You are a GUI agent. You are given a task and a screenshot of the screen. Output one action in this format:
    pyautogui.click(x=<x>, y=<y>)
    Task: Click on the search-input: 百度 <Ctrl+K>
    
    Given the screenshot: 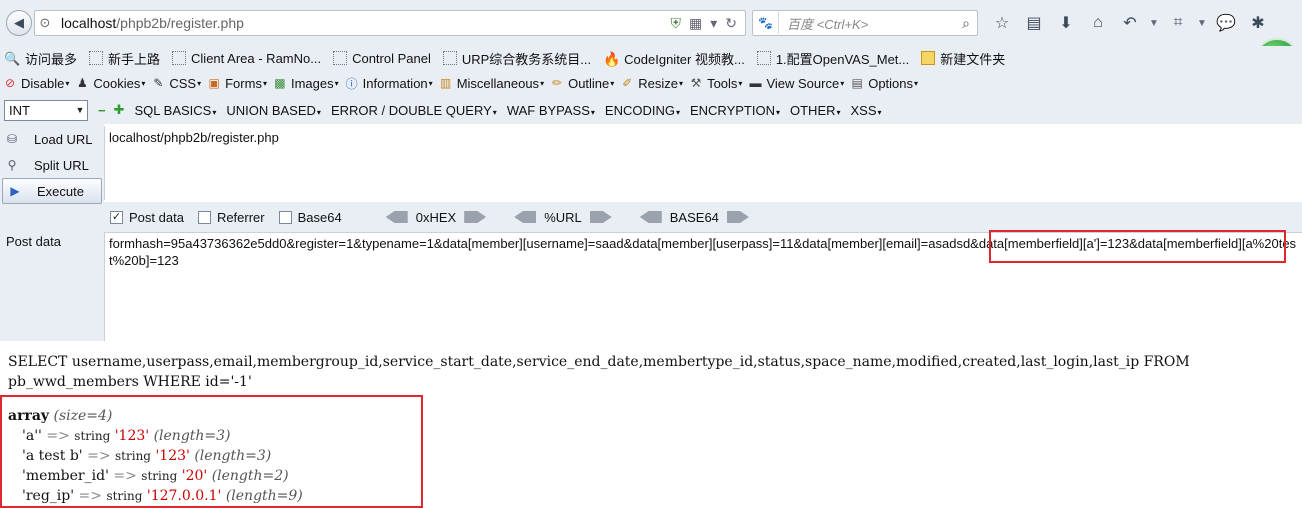 What is the action you would take?
    pyautogui.click(x=867, y=23)
    